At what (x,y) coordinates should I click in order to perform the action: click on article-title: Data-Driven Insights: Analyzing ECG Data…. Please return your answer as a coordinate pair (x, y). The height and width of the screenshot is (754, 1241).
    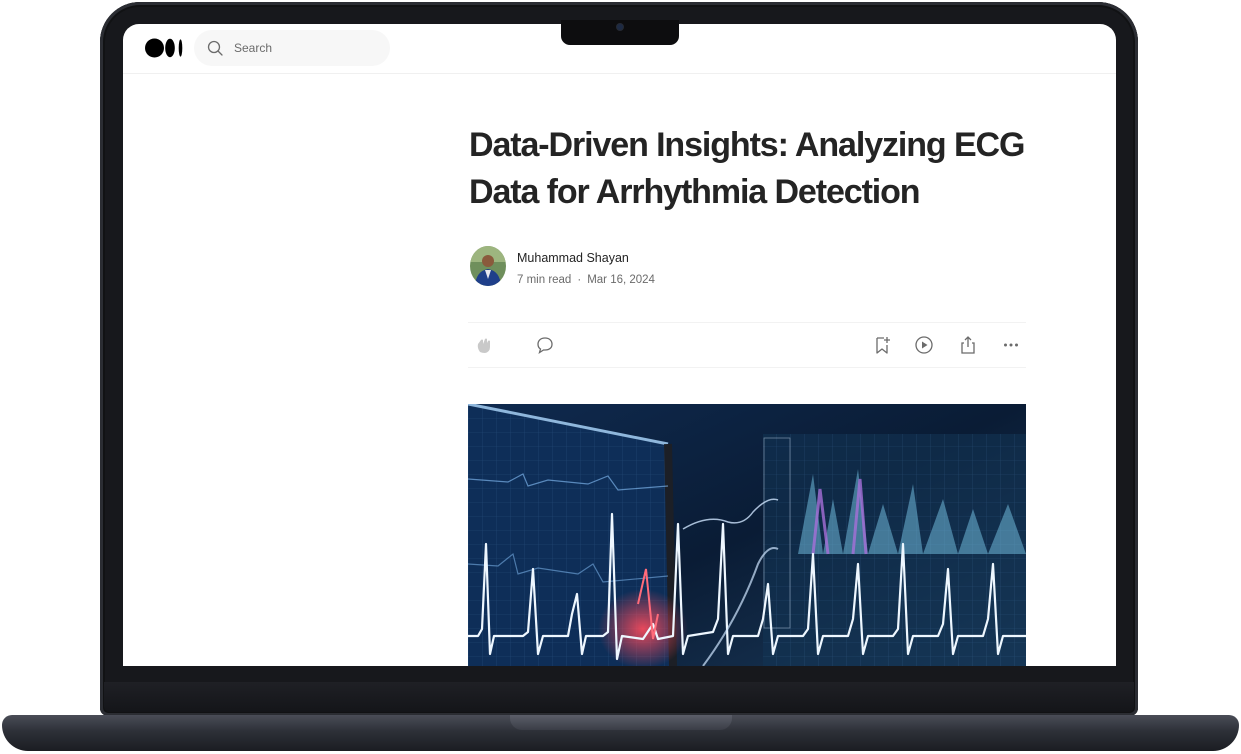
    Looking at the image, I should click on (747, 168).